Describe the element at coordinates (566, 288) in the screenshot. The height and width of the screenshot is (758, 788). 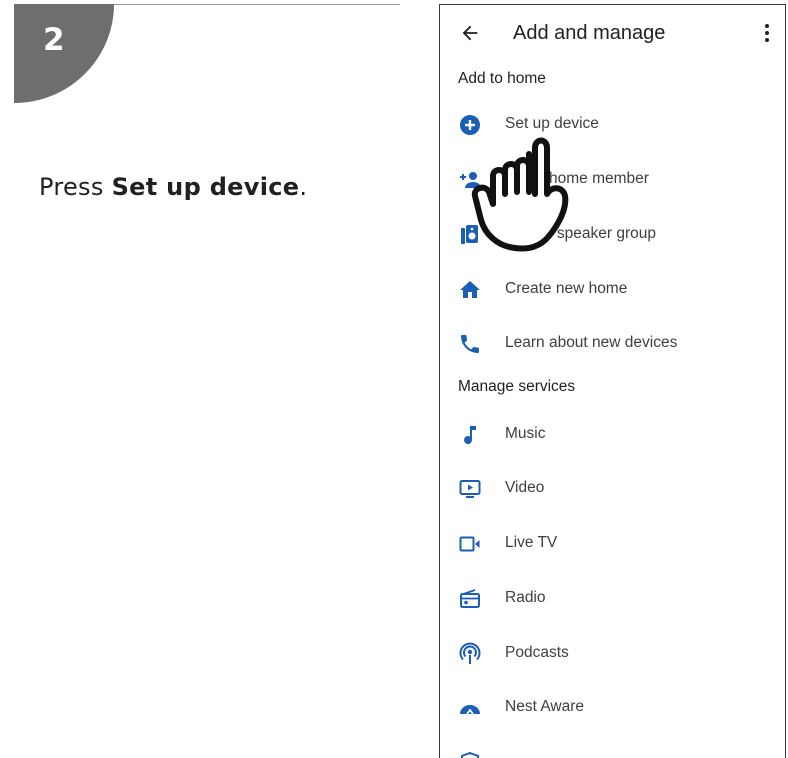
I see `menu-item-label: Create new home` at that location.